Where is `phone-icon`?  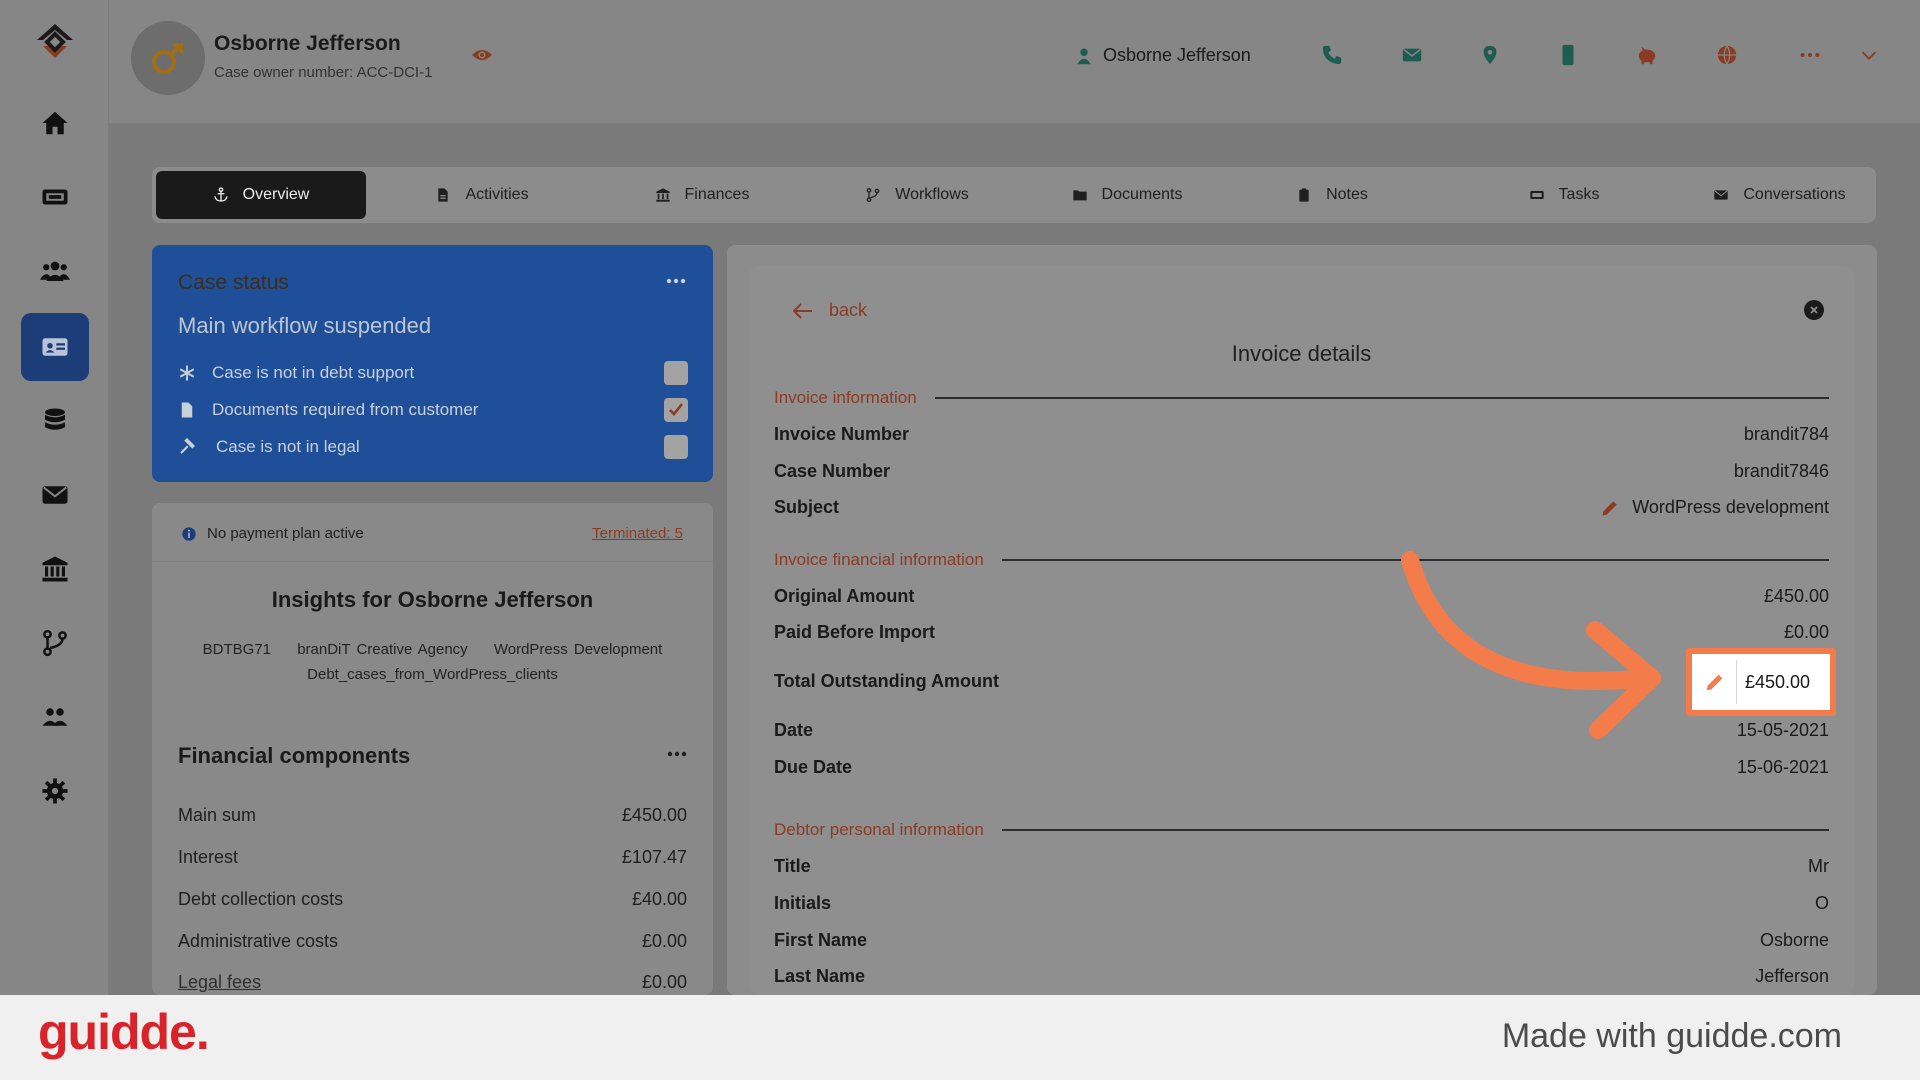
phone-icon is located at coordinates (1332, 55).